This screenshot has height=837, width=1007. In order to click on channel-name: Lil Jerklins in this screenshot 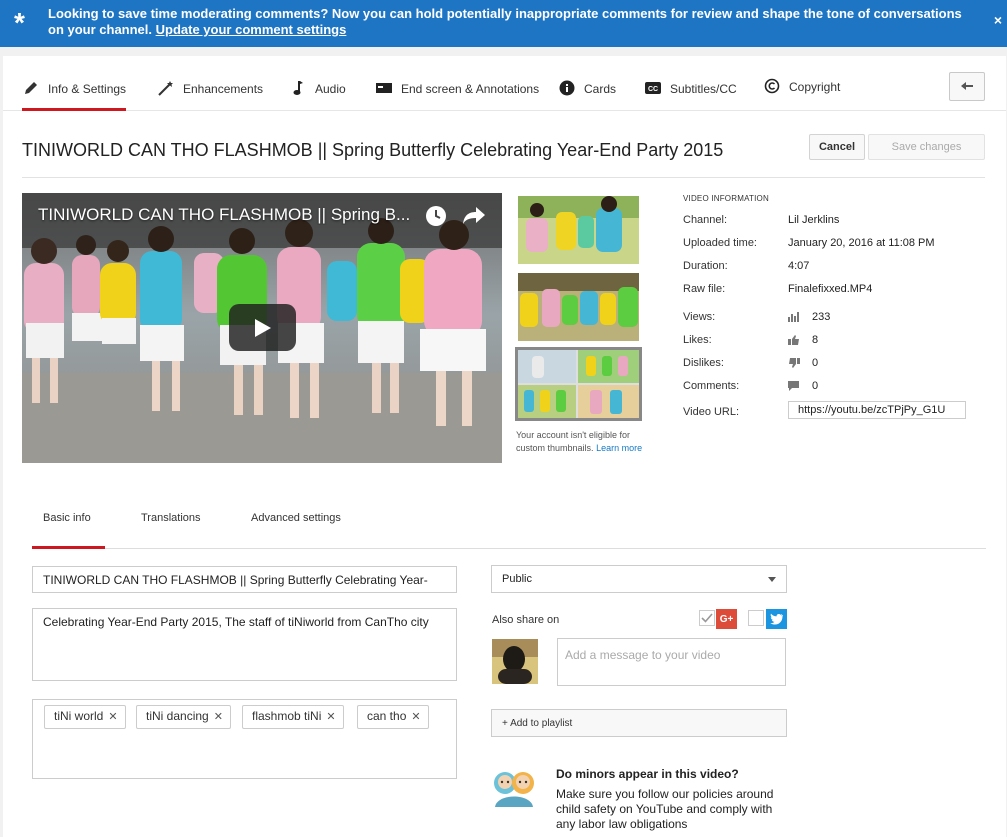, I will do `click(813, 220)`.